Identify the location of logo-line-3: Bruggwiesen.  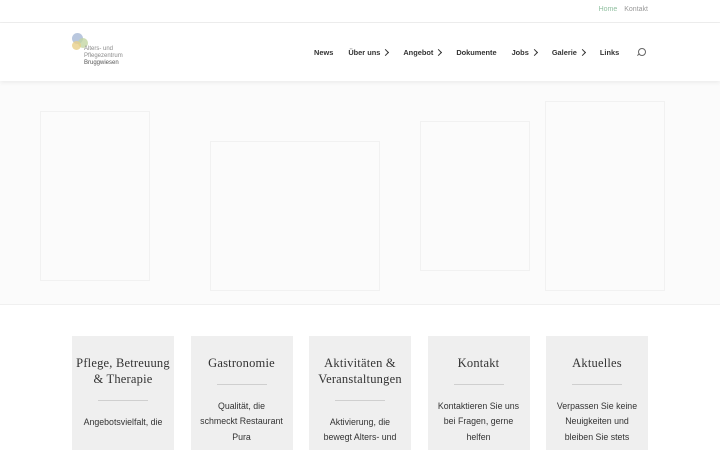
(101, 63).